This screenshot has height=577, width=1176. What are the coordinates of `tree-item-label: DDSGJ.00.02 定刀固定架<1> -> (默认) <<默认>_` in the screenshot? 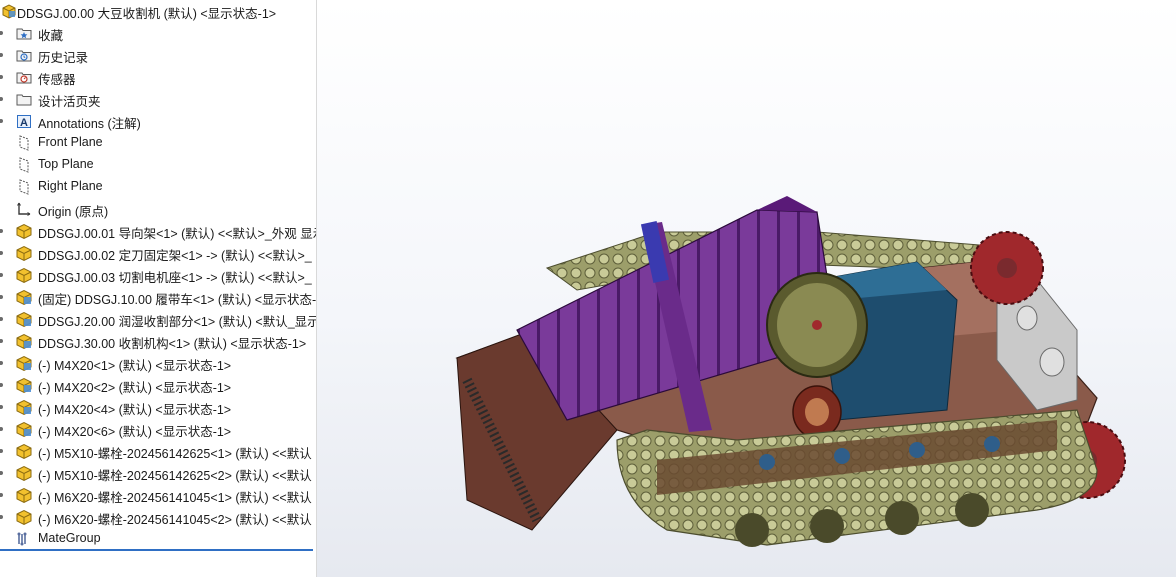 It's located at (175, 256).